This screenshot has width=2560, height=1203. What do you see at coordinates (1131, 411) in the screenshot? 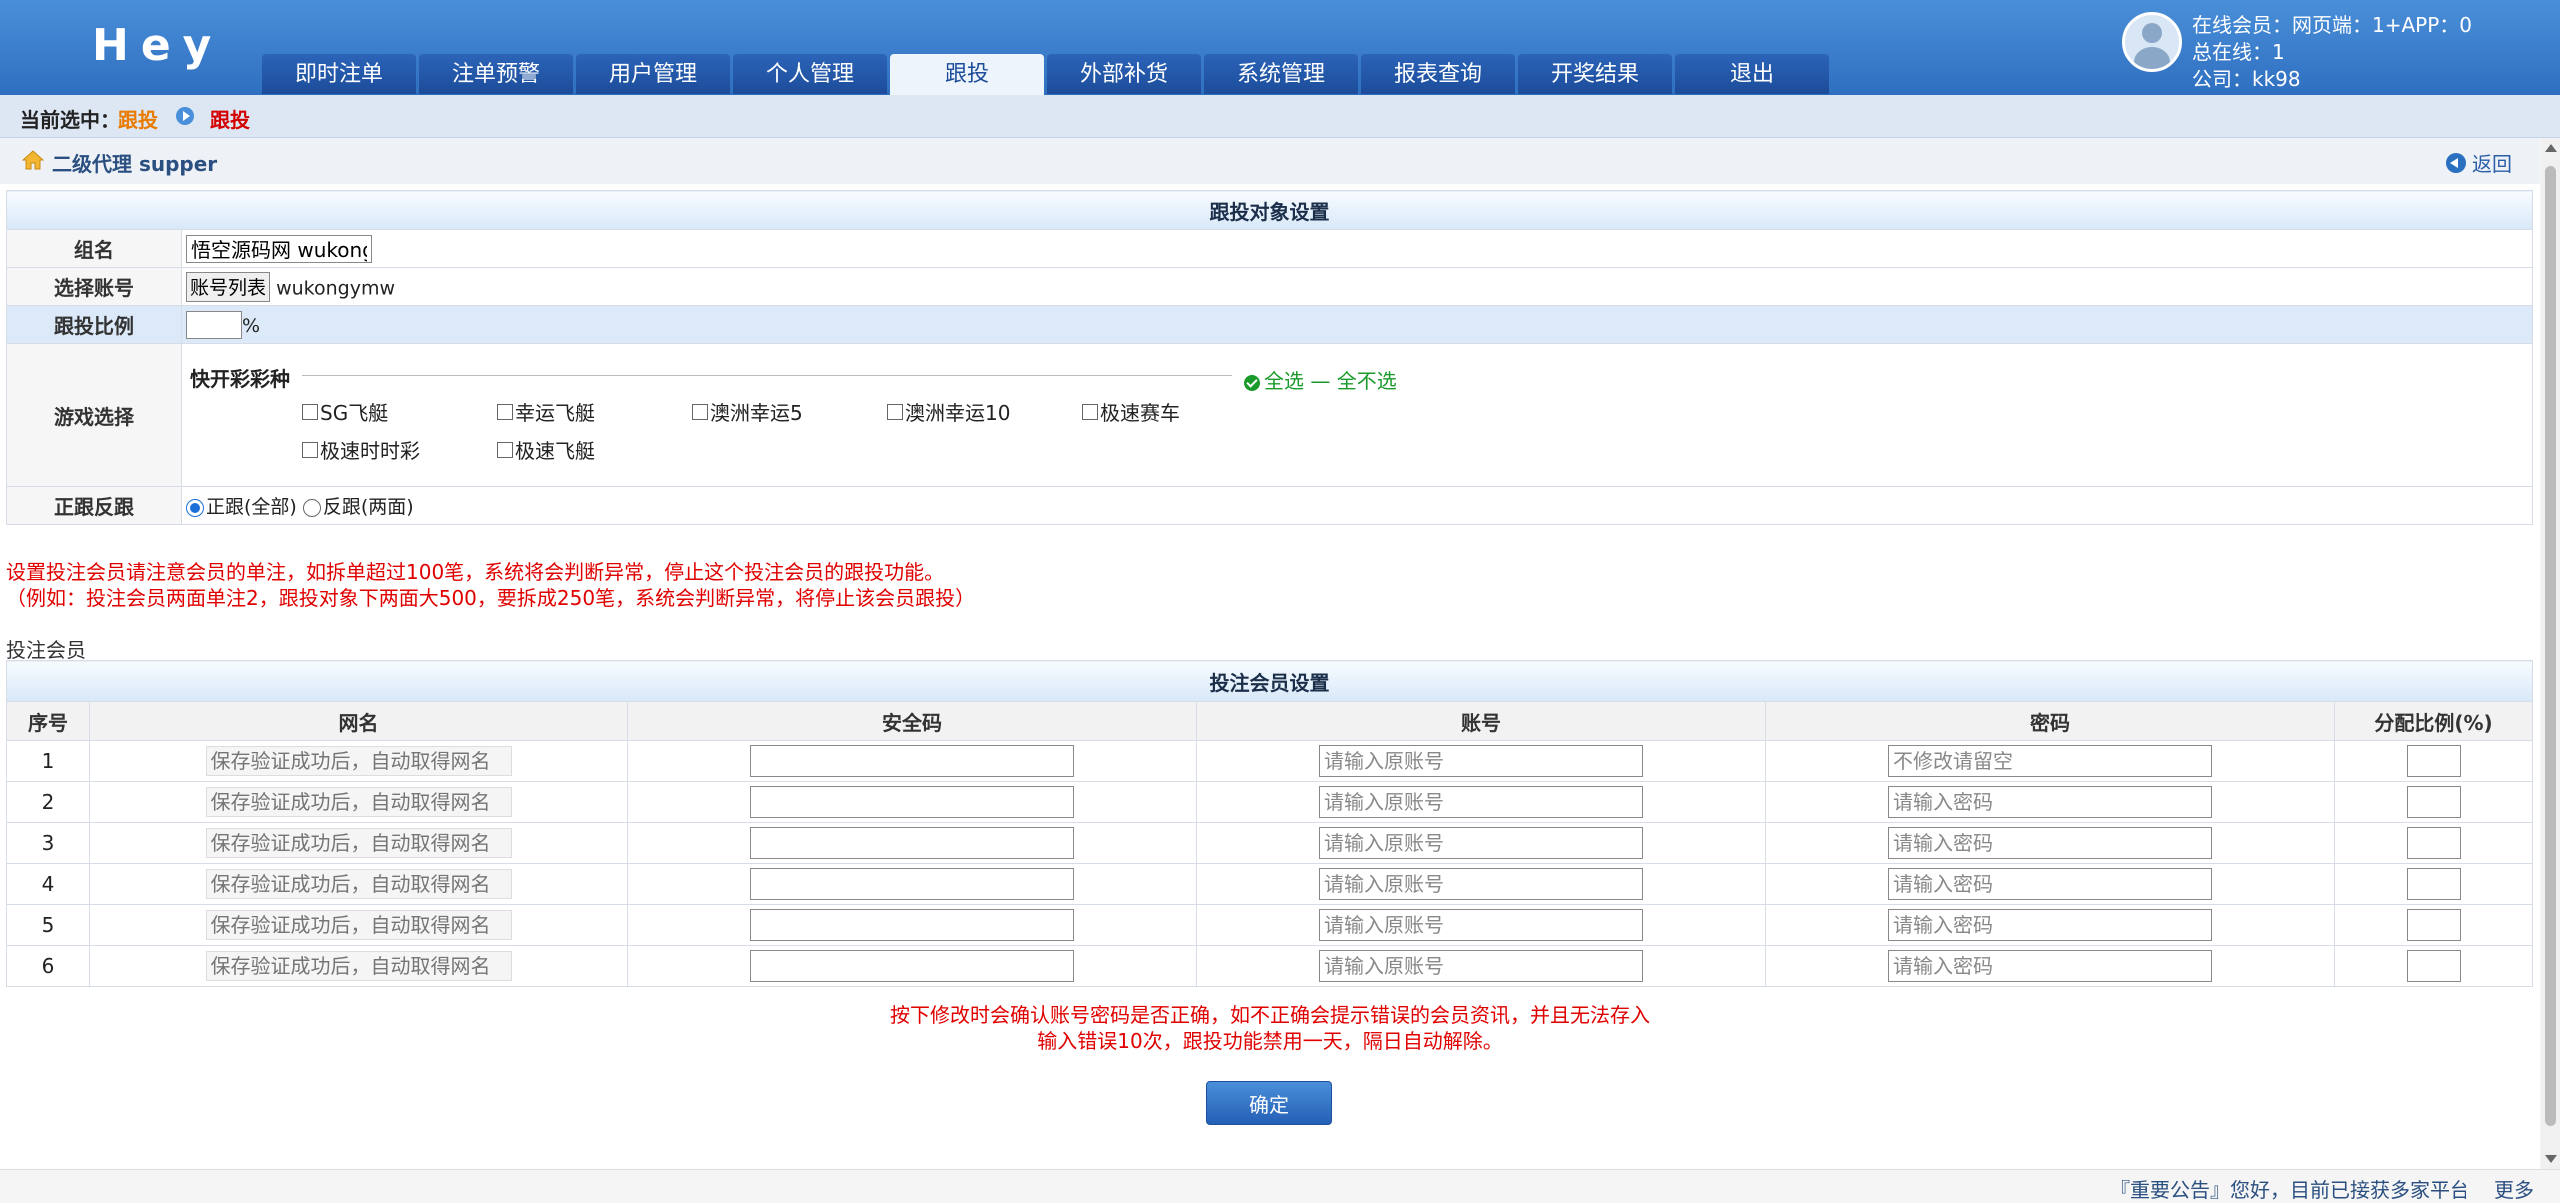
I see `game-option: 极速赛车` at bounding box center [1131, 411].